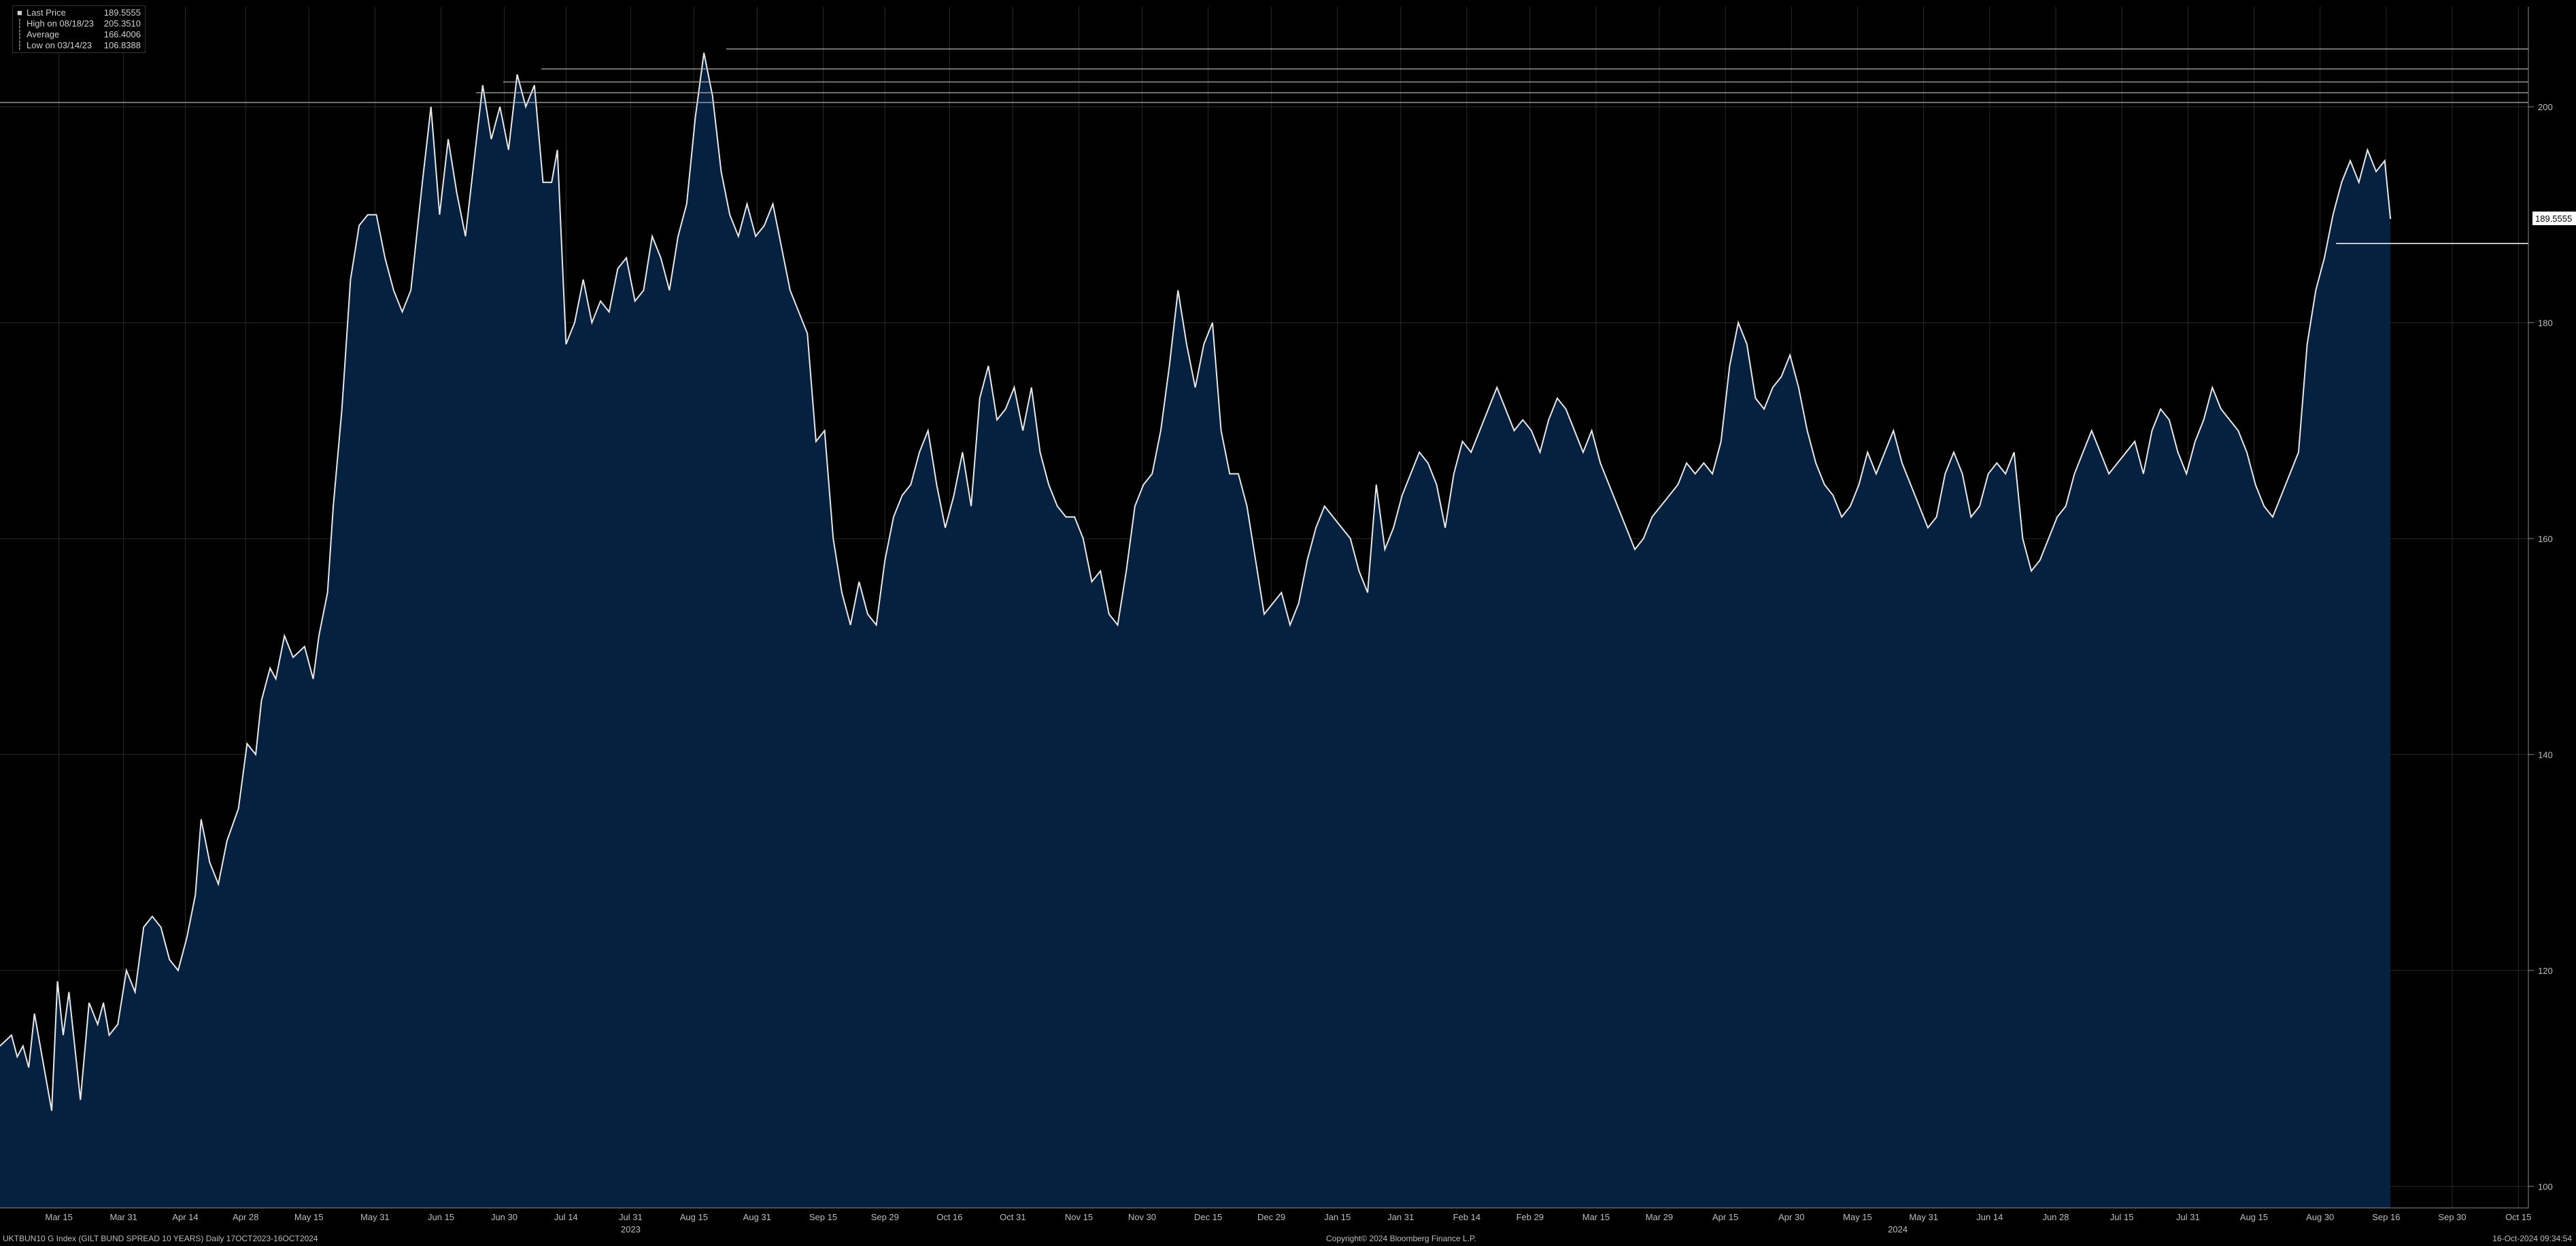  Describe the element at coordinates (1530, 1217) in the screenshot. I see `x-tick-label: Feb 29` at that location.